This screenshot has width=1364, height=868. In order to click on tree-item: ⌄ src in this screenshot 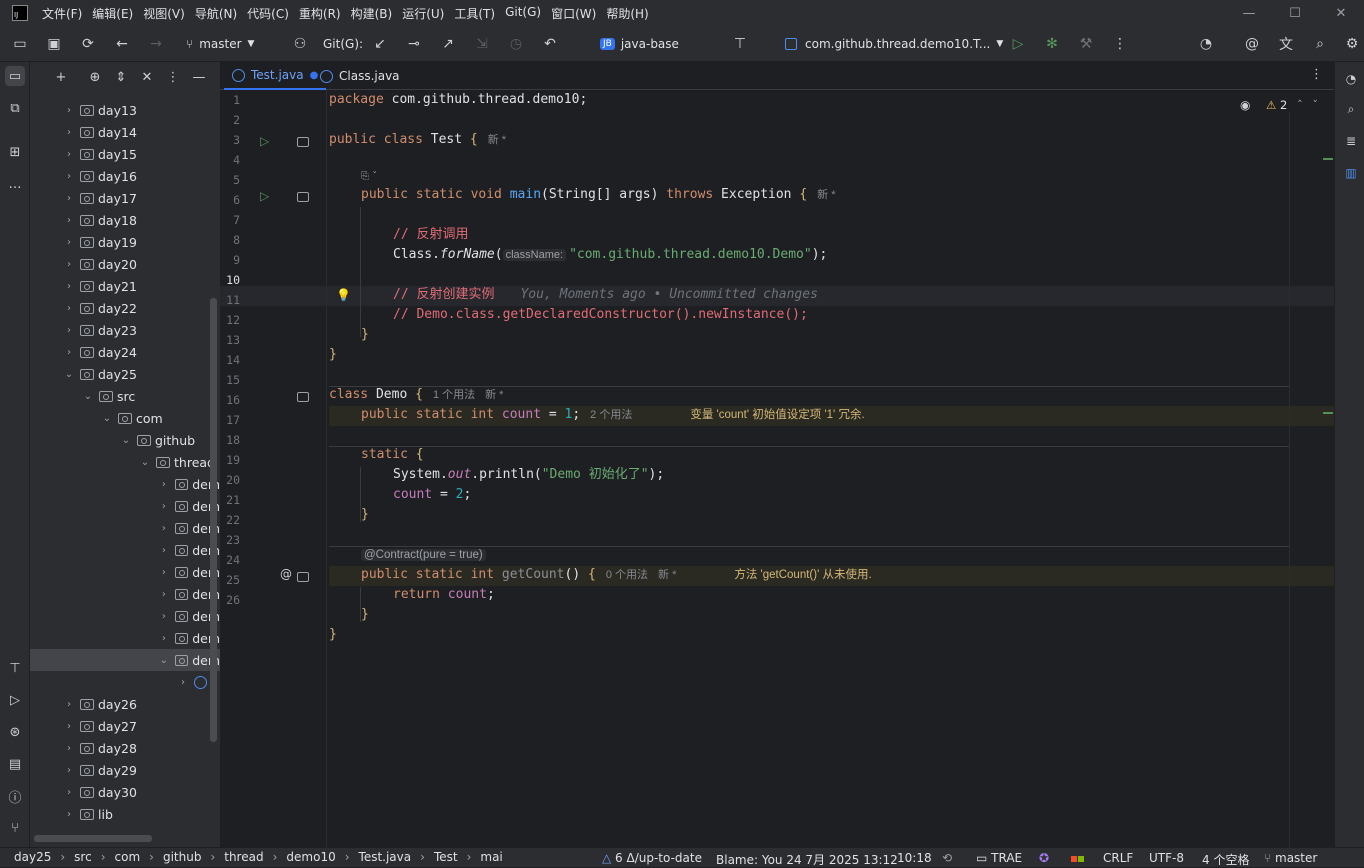, I will do `click(125, 396)`.